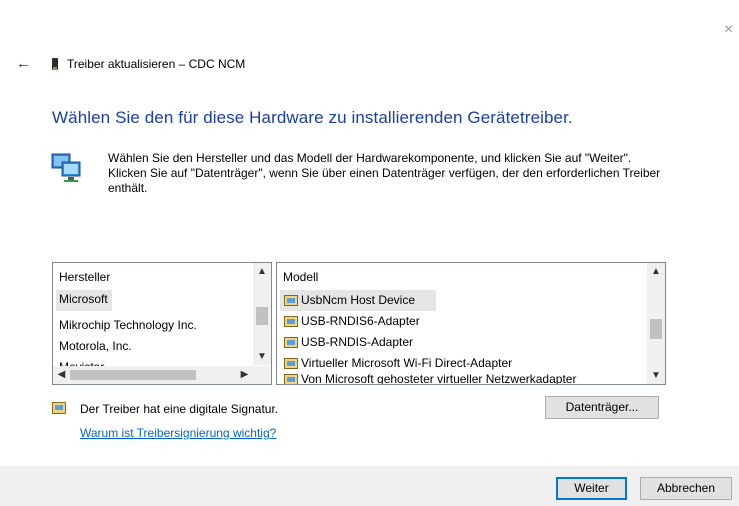  Describe the element at coordinates (357, 342) in the screenshot. I see `model-item-label: USB-RNDIS-Adapter` at that location.